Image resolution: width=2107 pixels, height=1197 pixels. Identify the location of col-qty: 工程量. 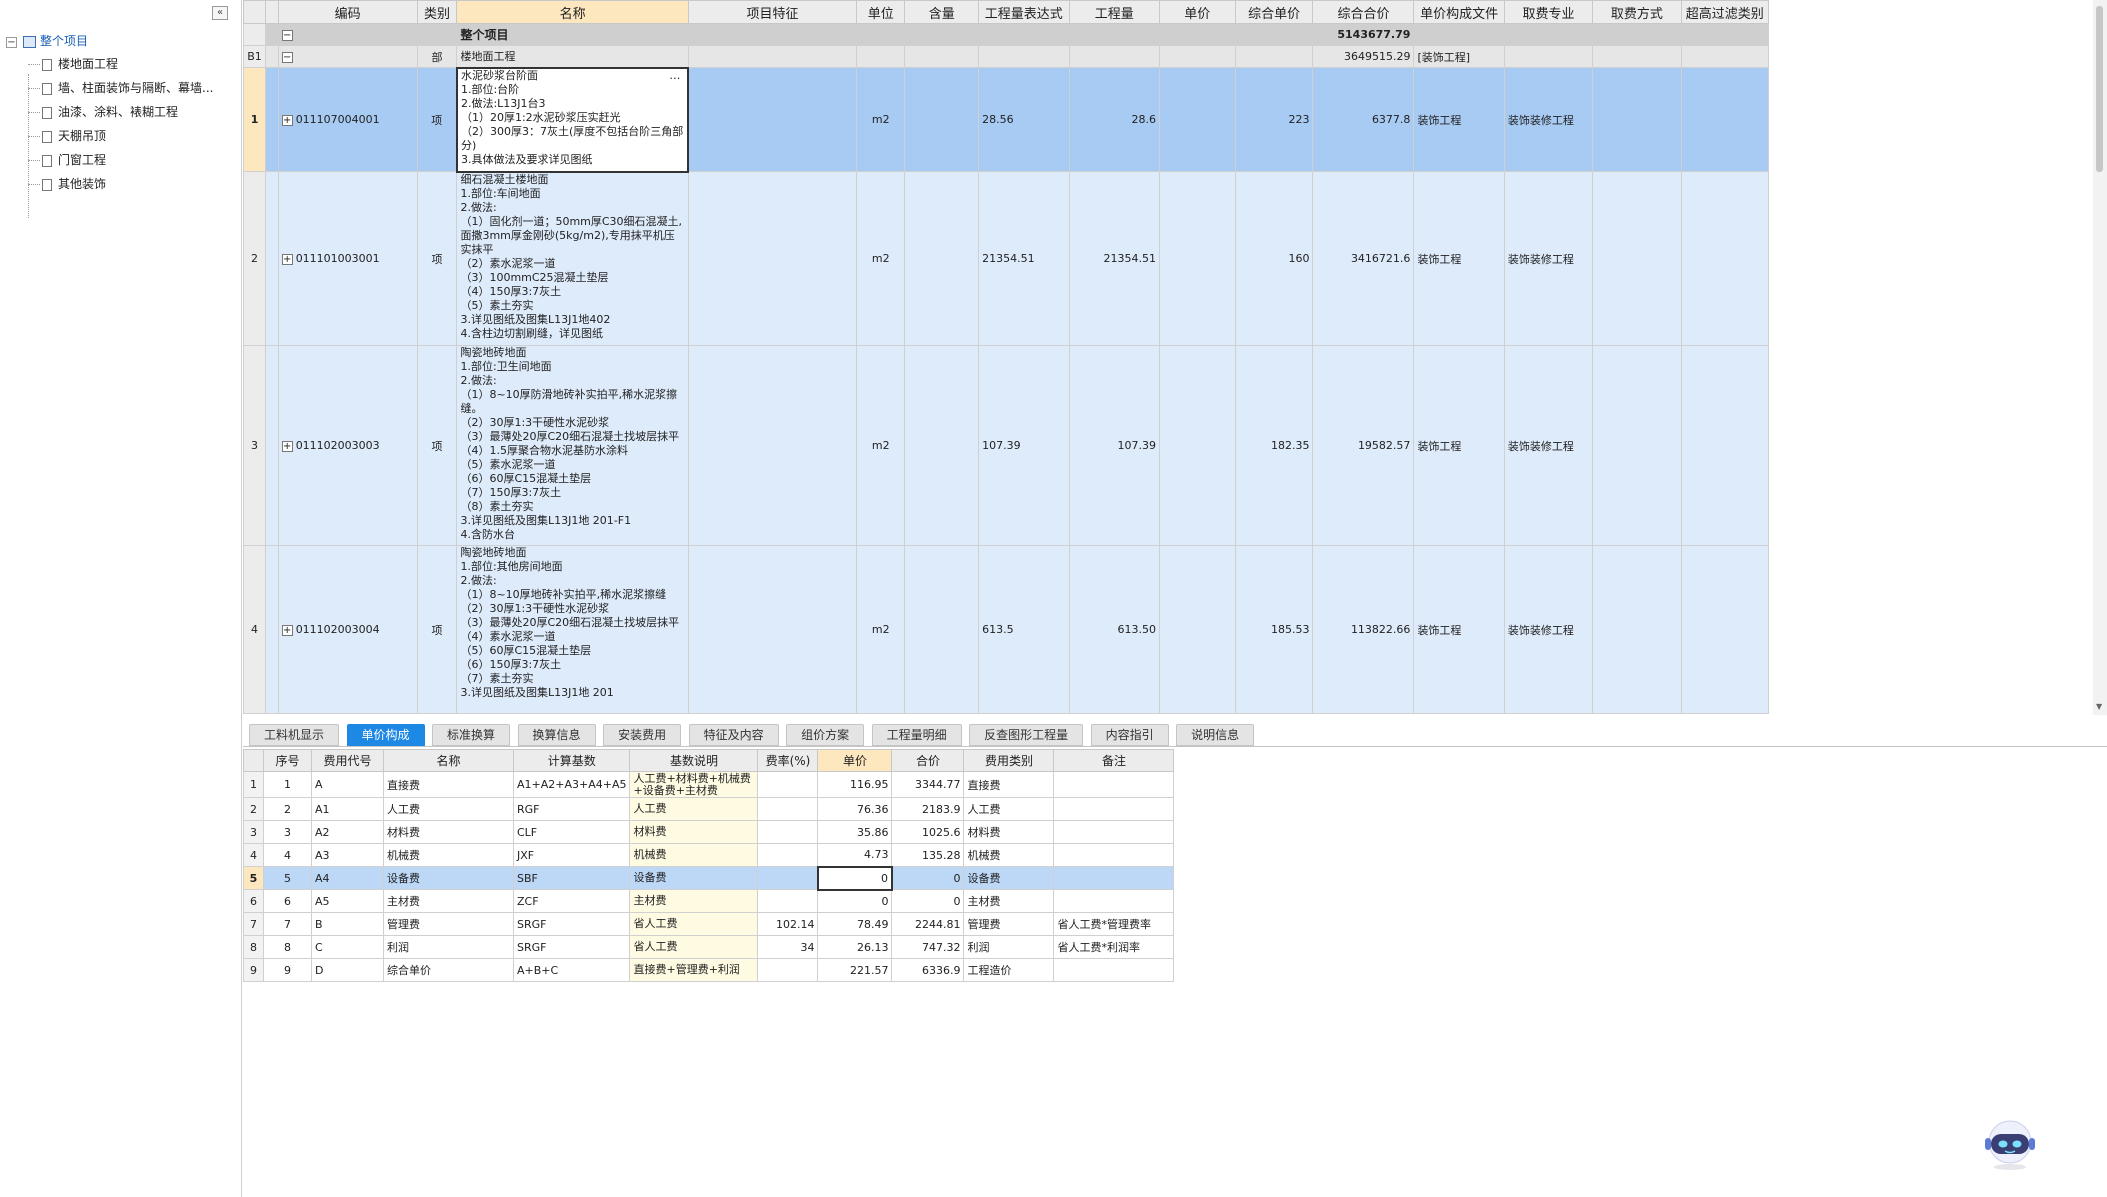
(1114, 12).